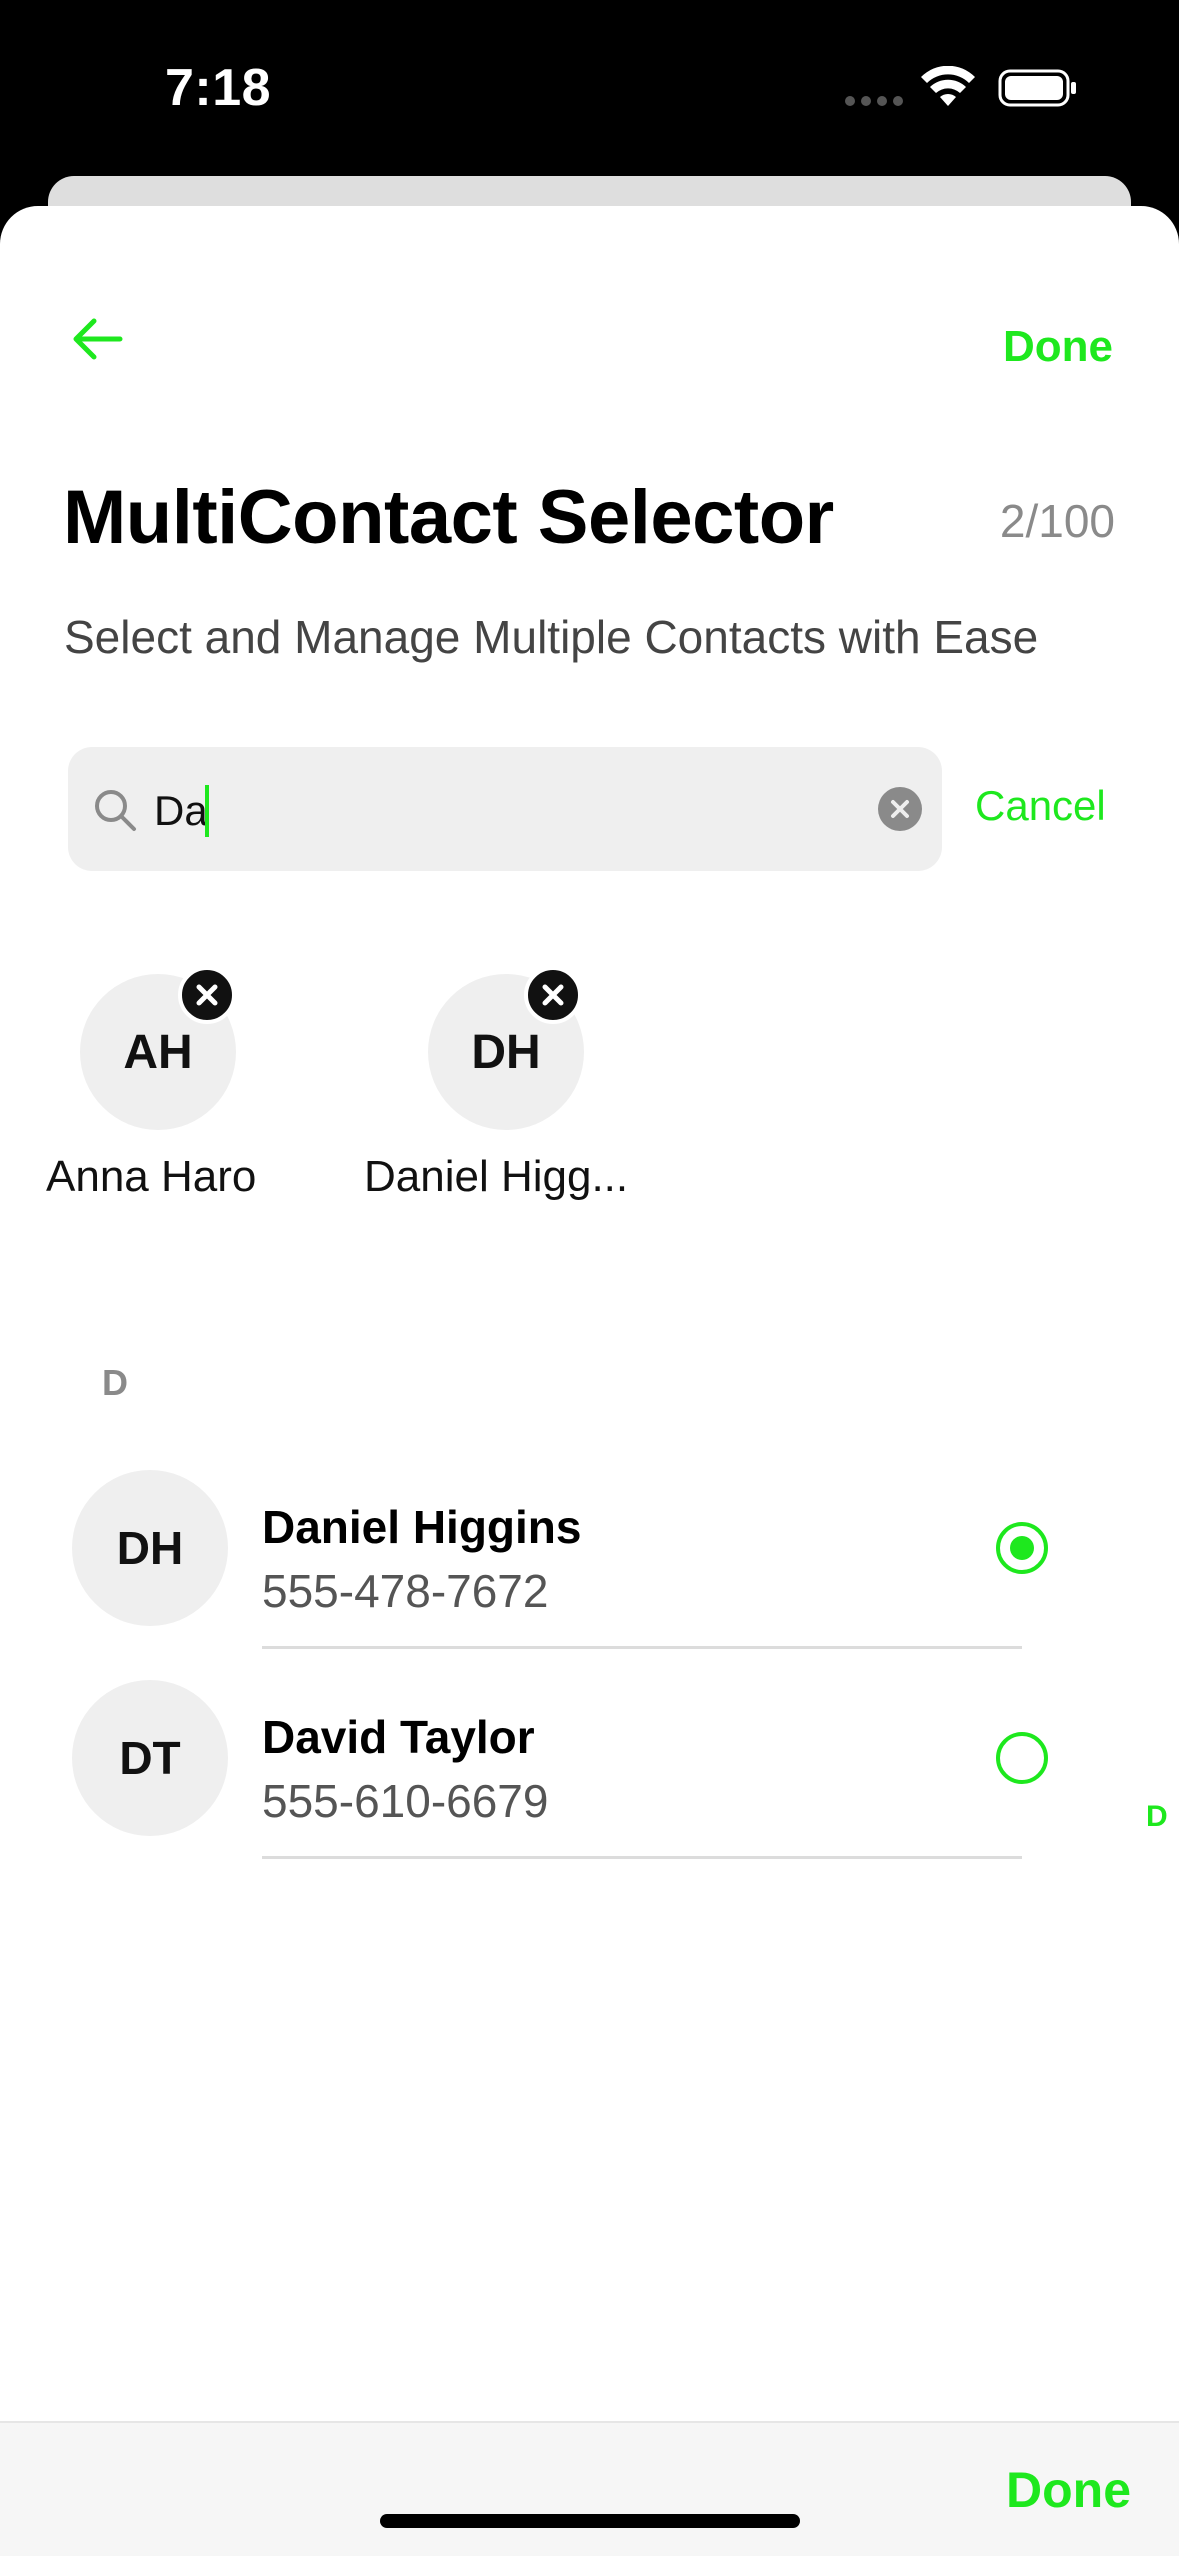 Image resolution: width=1179 pixels, height=2556 pixels. I want to click on bottom-toolbar: Done, so click(589, 2488).